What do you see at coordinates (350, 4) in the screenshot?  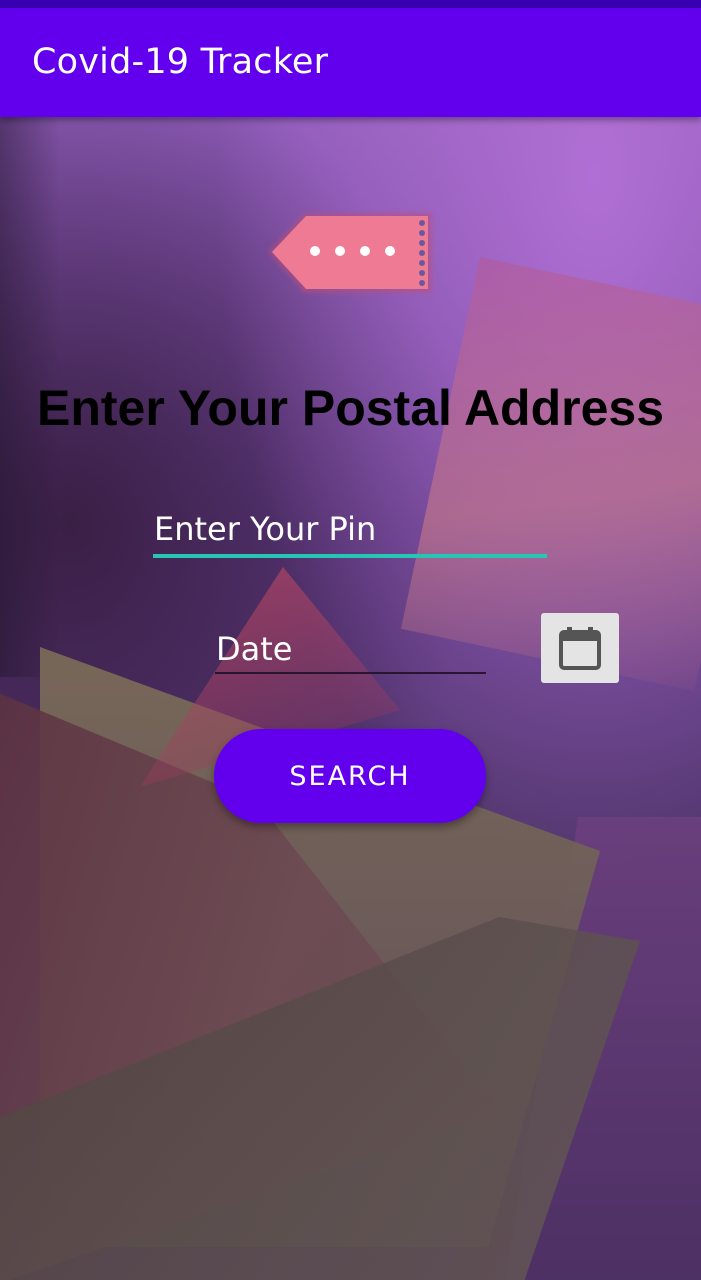 I see `status-bar` at bounding box center [350, 4].